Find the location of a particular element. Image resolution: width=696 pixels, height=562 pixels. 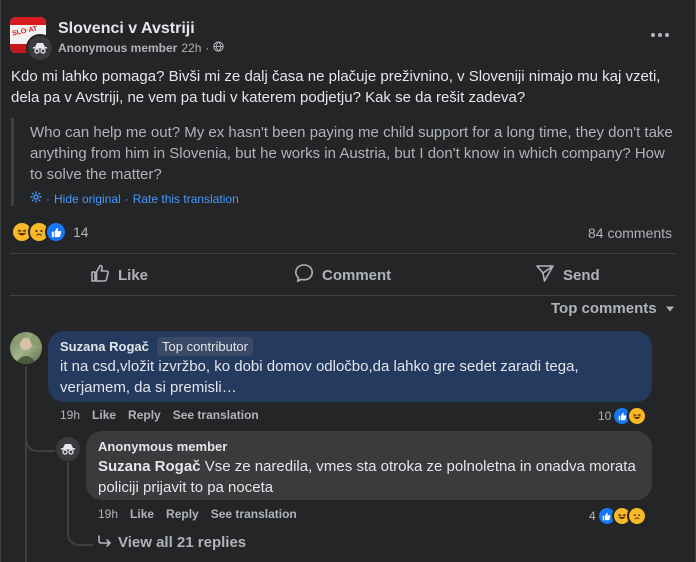

like-label: Like is located at coordinates (133, 275).